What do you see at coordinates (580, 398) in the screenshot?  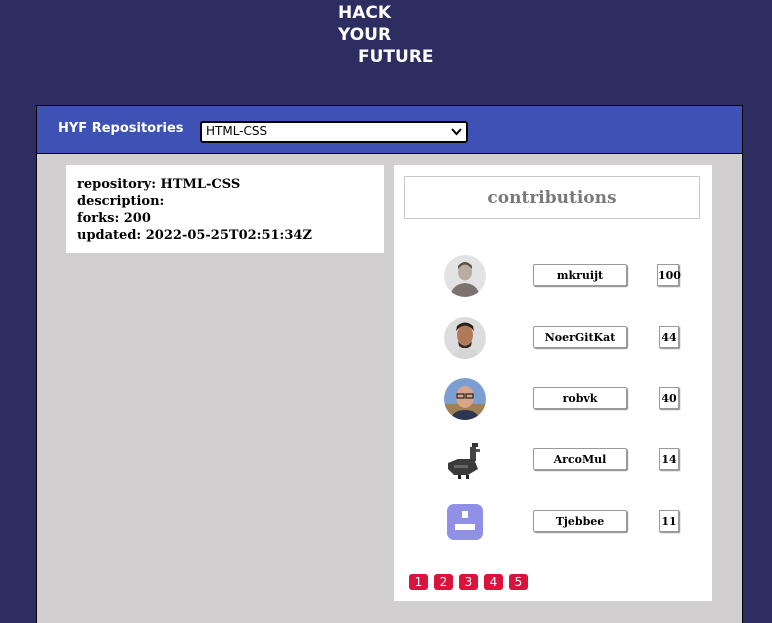 I see `contributor-login: robvk` at bounding box center [580, 398].